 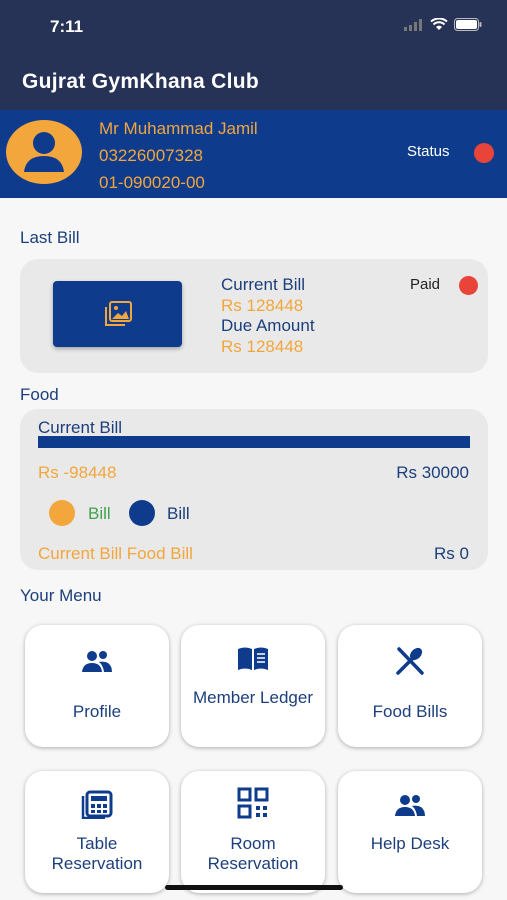 I want to click on legend-label-2: Bill, so click(x=178, y=513).